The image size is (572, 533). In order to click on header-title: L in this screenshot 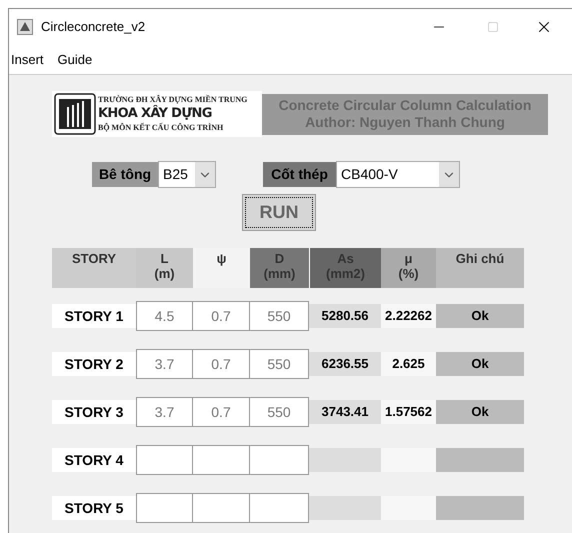, I will do `click(164, 258)`.